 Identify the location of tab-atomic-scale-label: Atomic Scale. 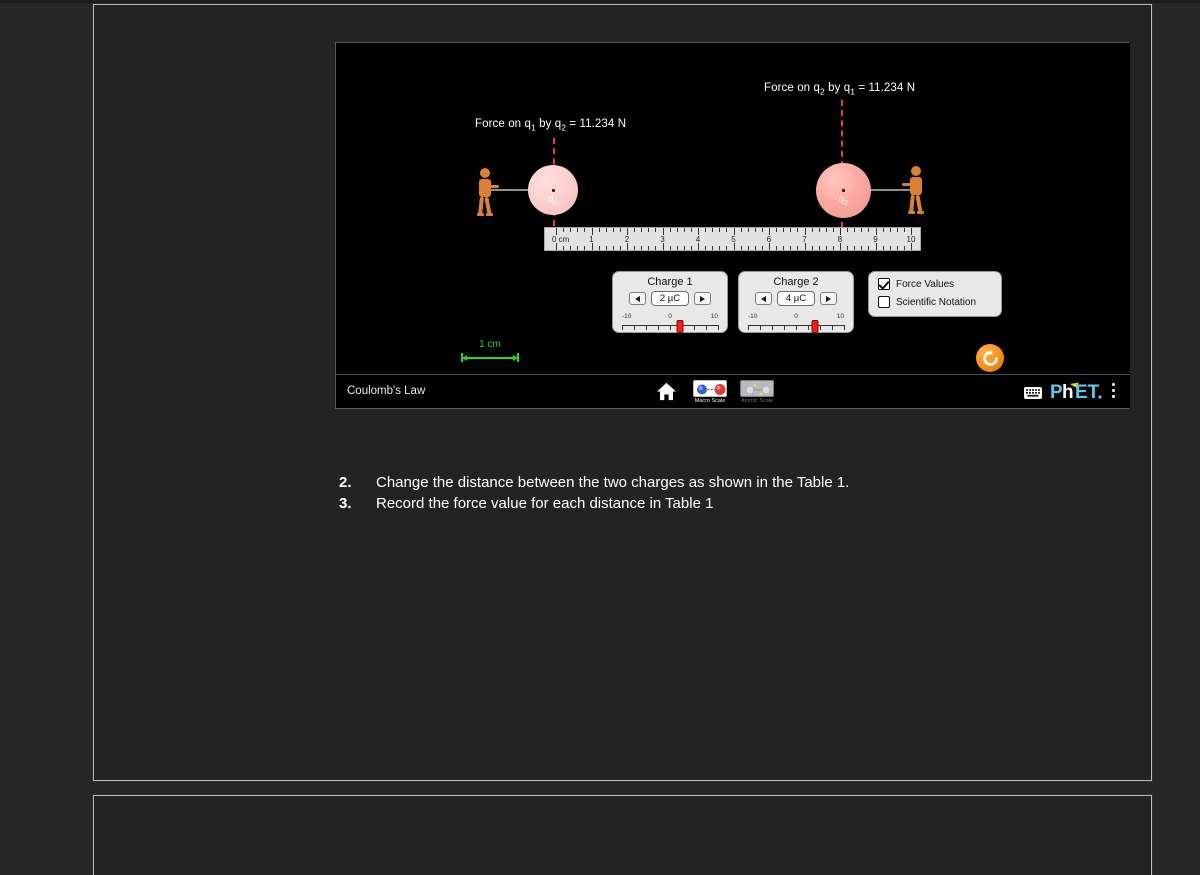
(757, 401).